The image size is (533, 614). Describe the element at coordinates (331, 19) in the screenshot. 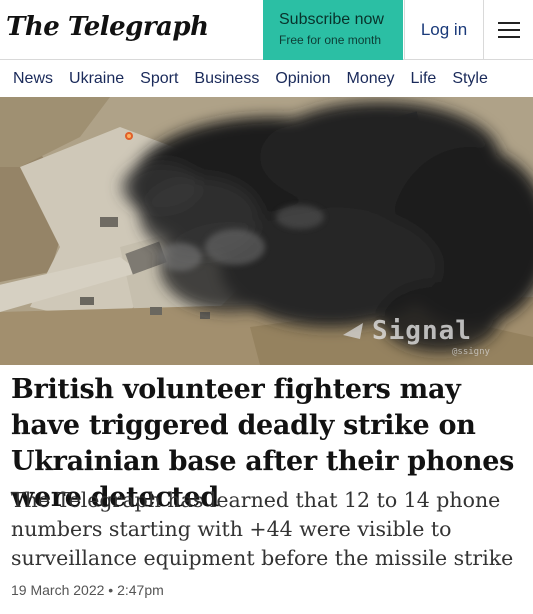

I see `subscribe-label: Subscribe now` at that location.